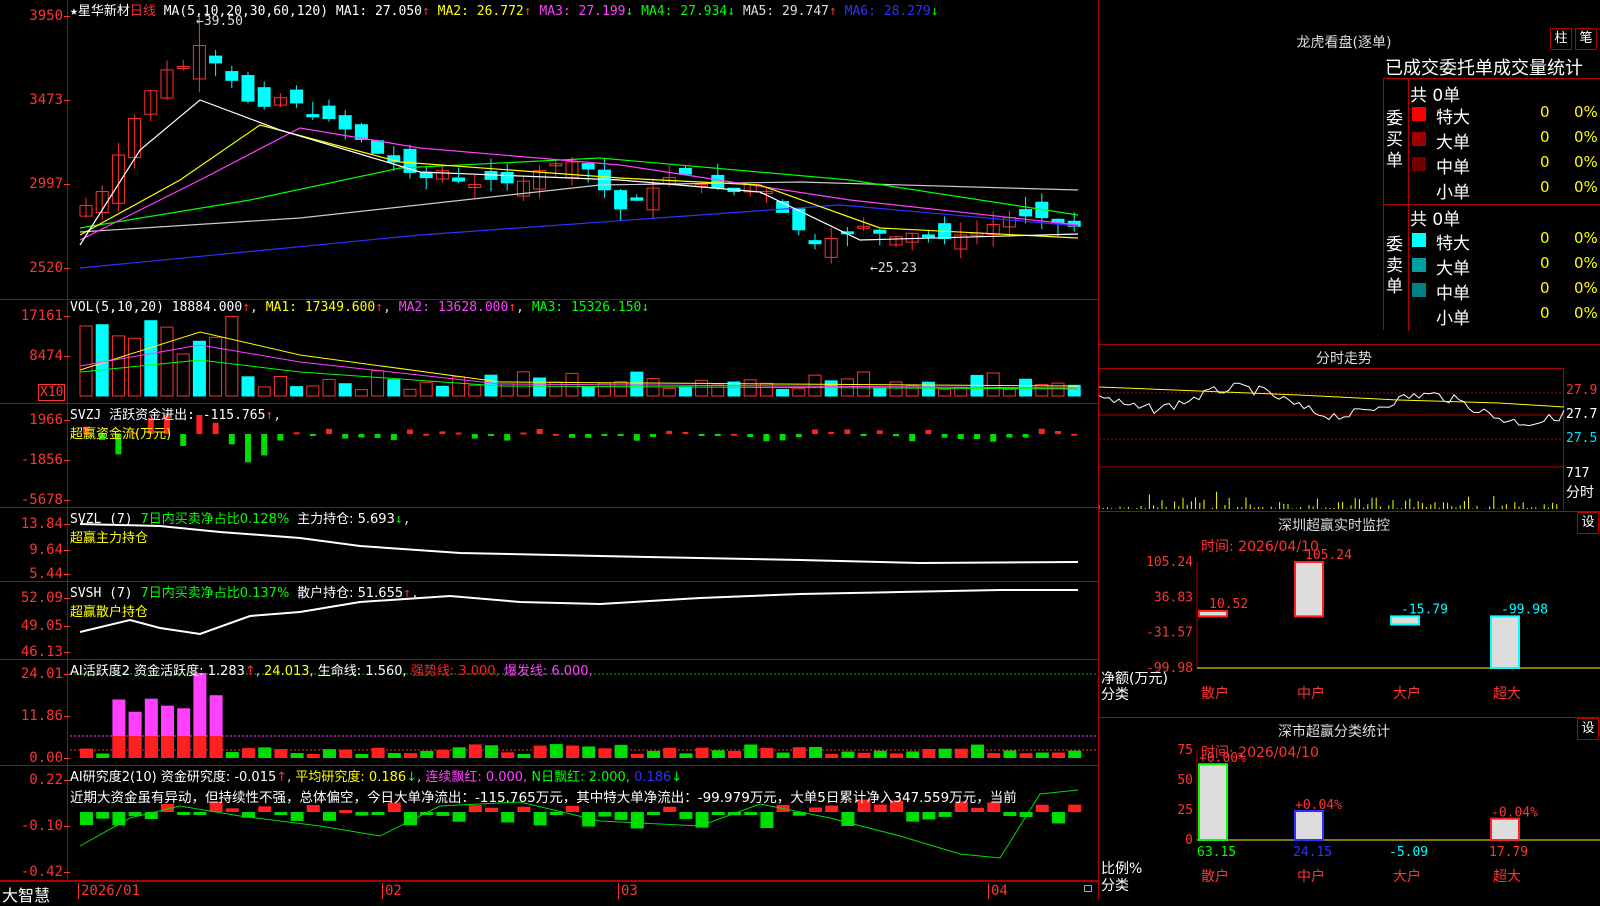 The width and height of the screenshot is (1600, 906). Describe the element at coordinates (1311, 876) in the screenshot. I see `category-label: 中户` at that location.